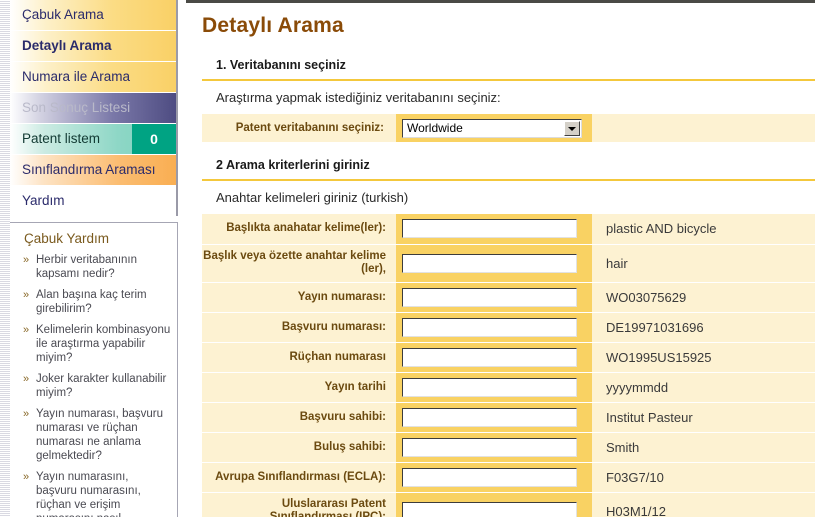 The width and height of the screenshot is (815, 517). Describe the element at coordinates (508, 80) in the screenshot. I see `section-1-divider` at that location.